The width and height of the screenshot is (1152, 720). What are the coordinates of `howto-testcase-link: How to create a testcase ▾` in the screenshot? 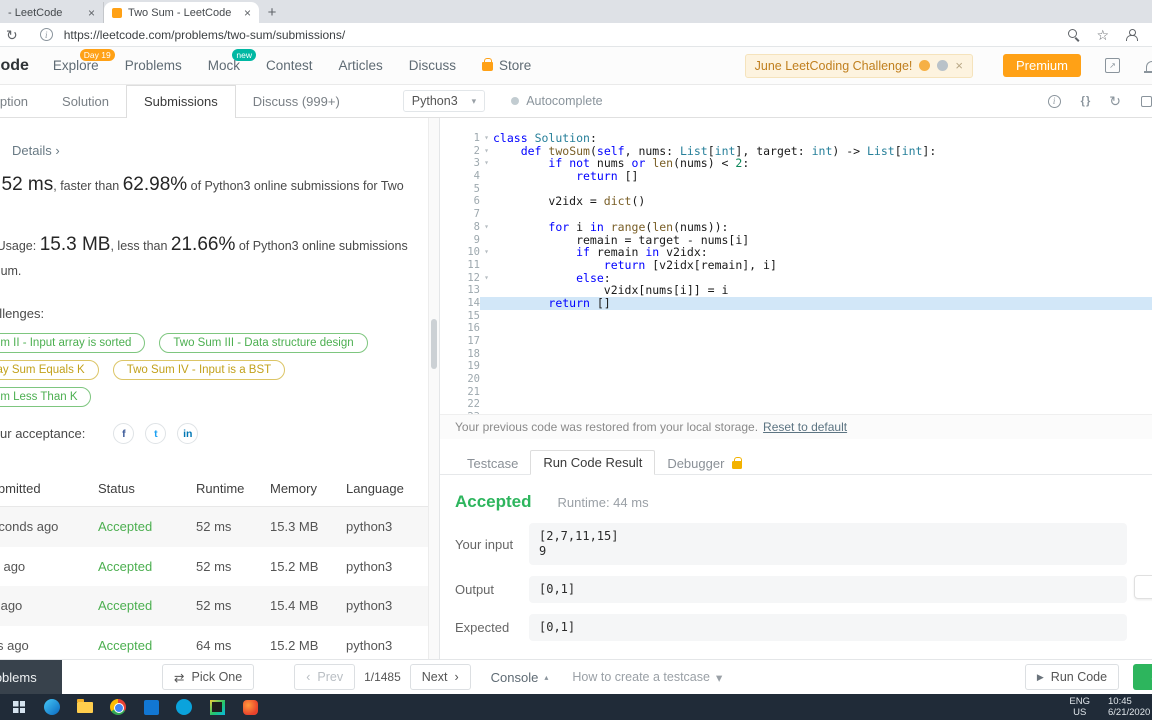 It's located at (647, 677).